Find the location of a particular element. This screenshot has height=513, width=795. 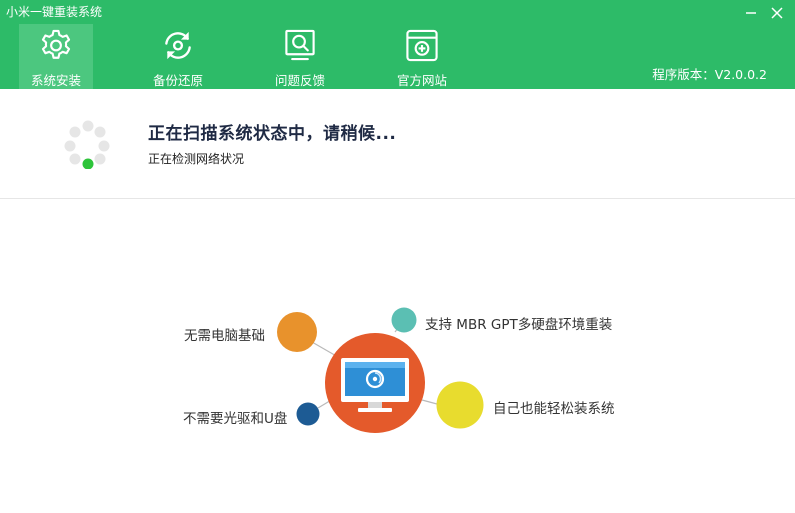

feature-mbr-gpt: 支持 MBR GPT多硬盘环境重装 is located at coordinates (519, 325).